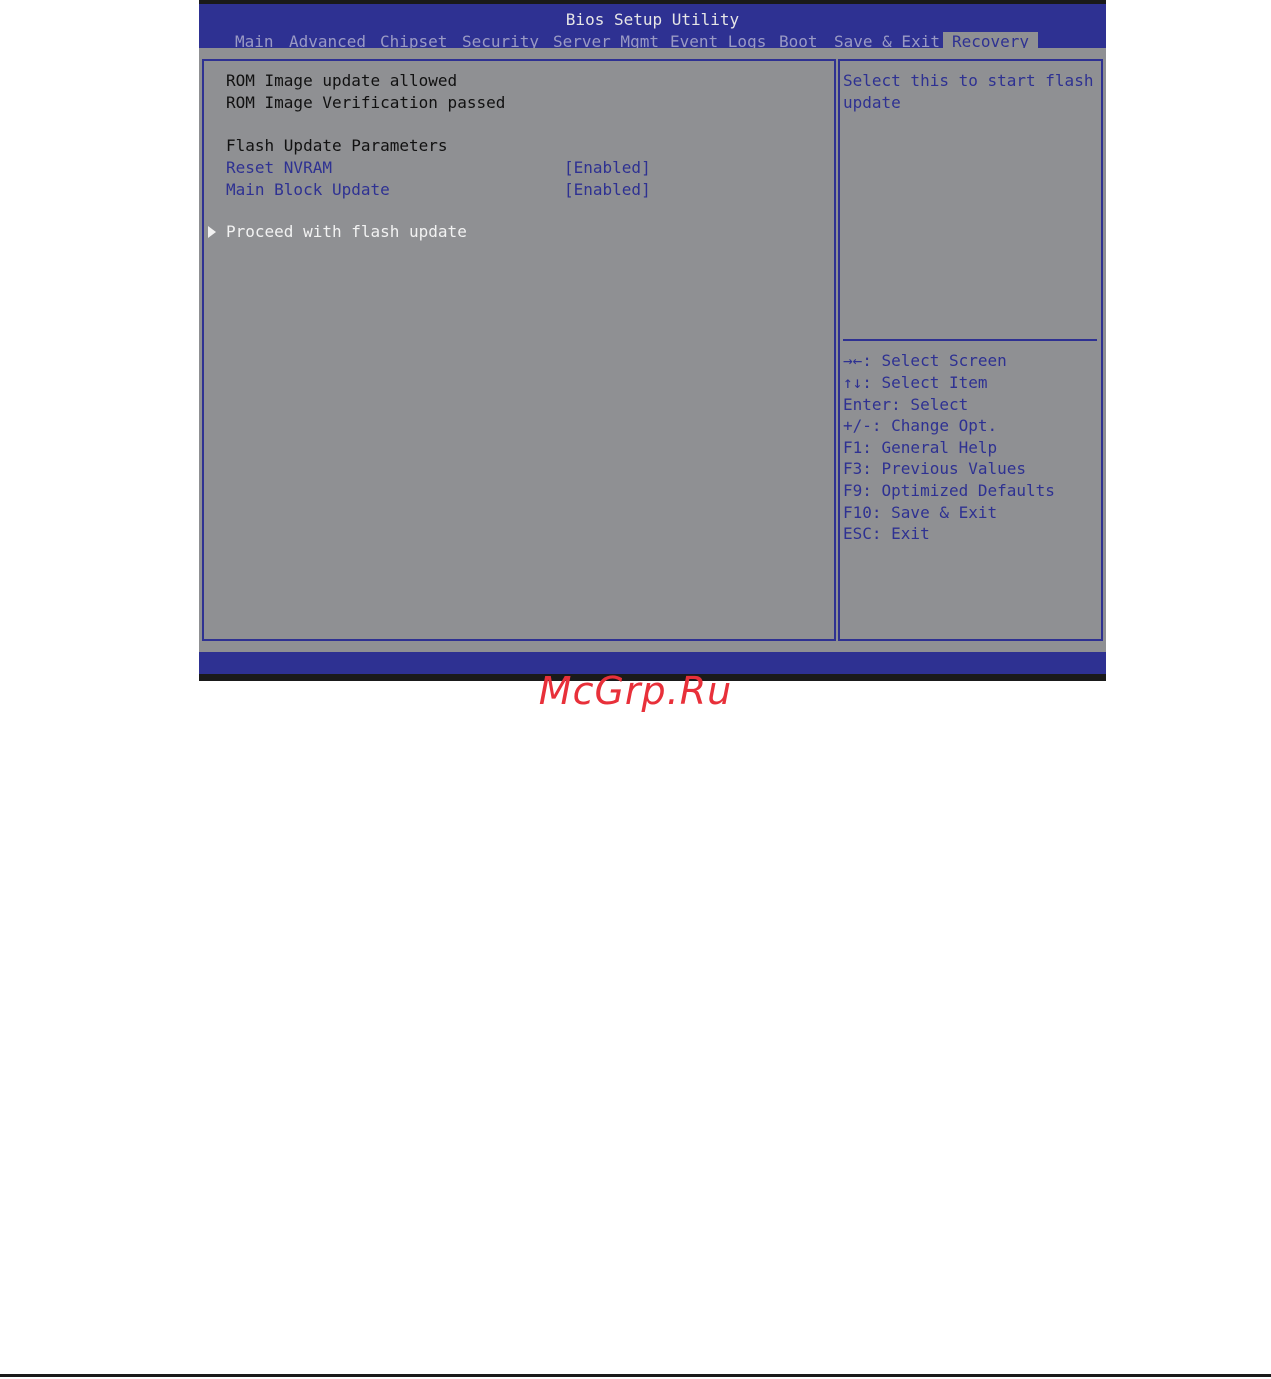  Describe the element at coordinates (935, 468) in the screenshot. I see `key-hint-previous-values: F3: Previous Values` at that location.